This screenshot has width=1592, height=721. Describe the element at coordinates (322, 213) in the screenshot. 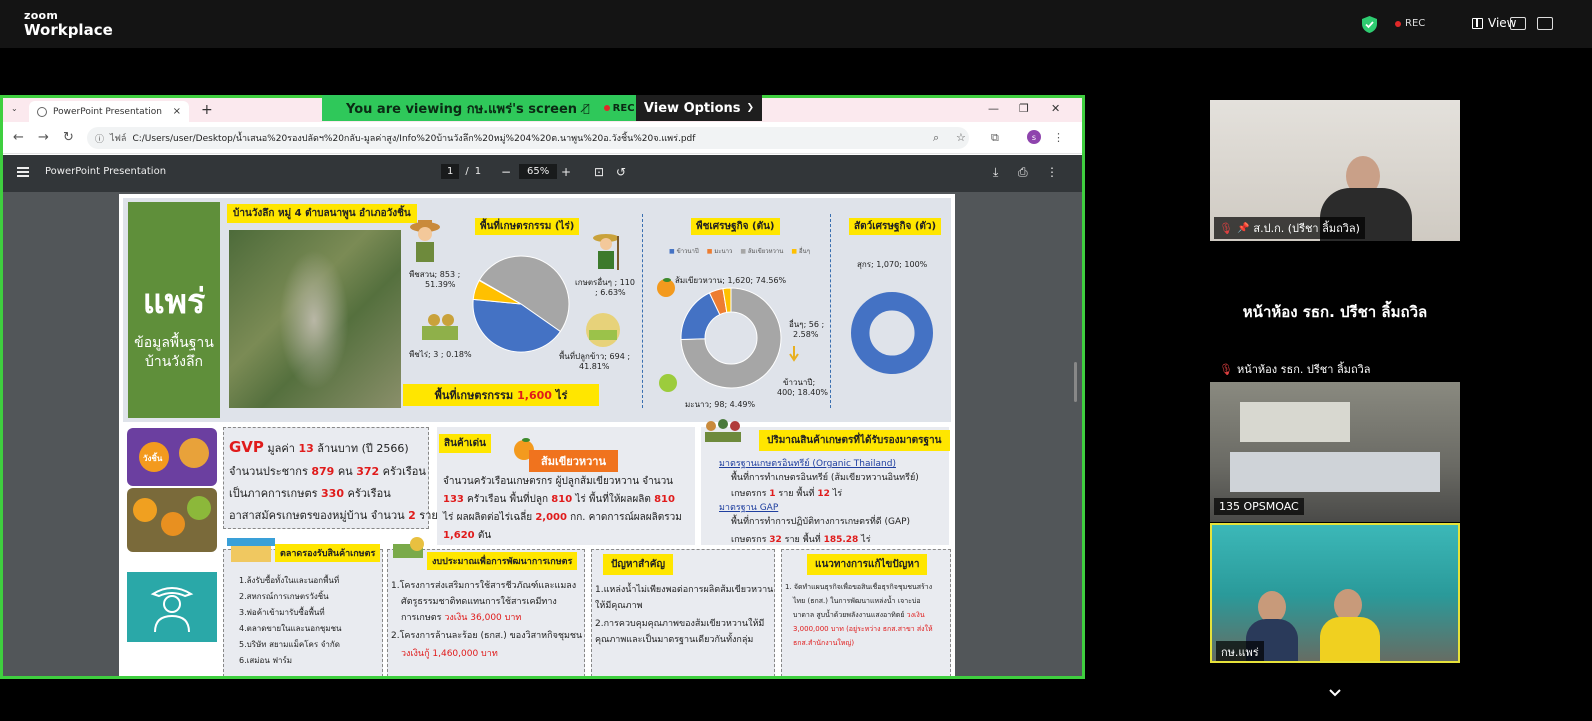

I see `village-header: บ้านวังลึก หมู่ 4 ตำบลนาพูน อำเภอวังชิ้น` at that location.